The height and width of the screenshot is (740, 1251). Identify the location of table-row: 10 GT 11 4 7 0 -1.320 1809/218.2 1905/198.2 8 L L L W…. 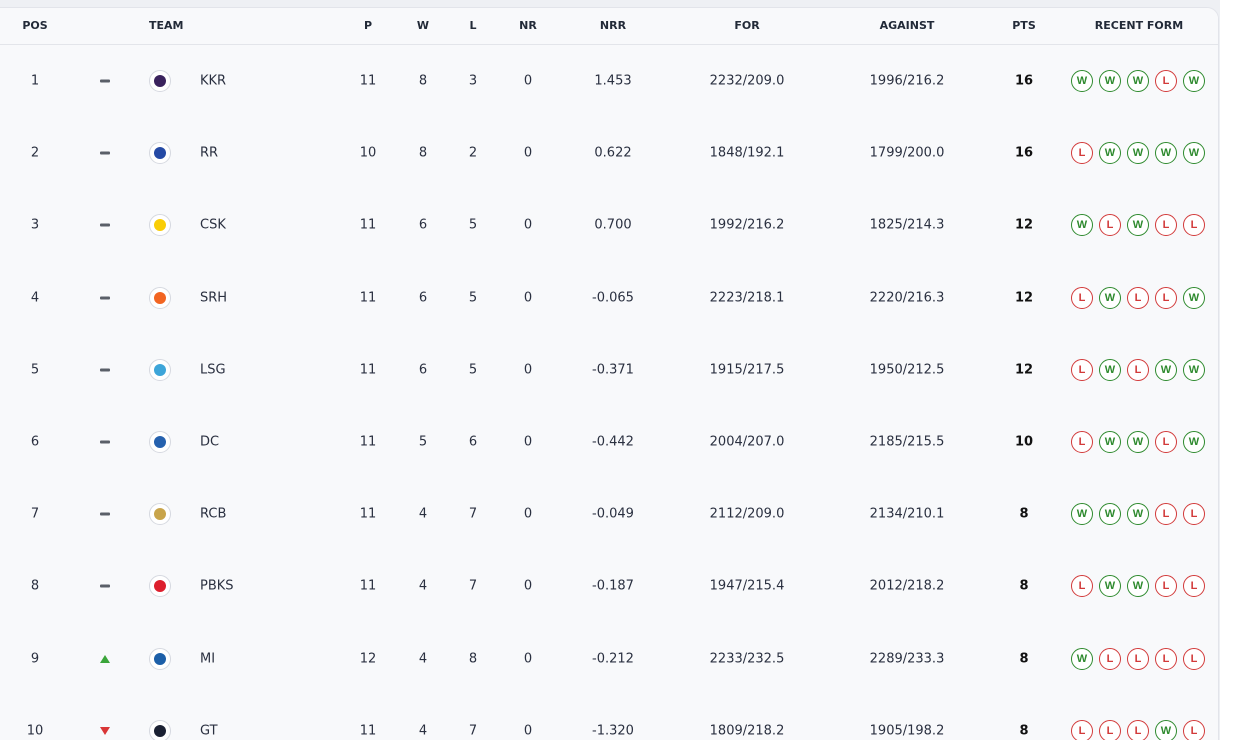
(609, 717).